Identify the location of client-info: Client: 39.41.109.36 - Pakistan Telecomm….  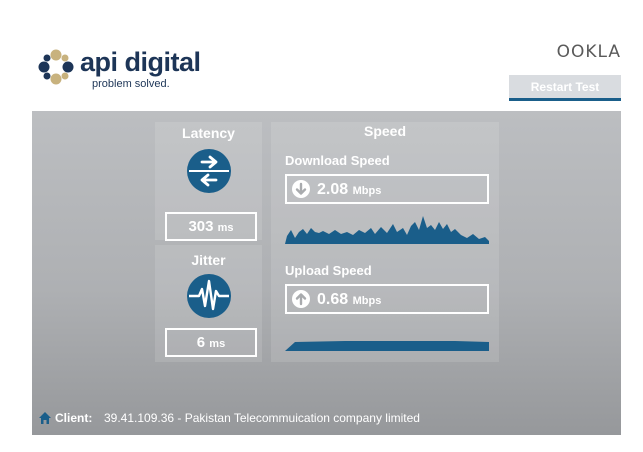
(315, 418).